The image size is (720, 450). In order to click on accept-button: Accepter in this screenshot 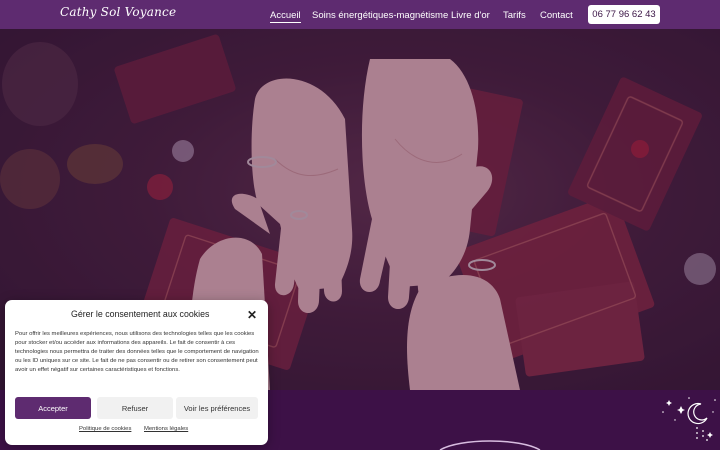, I will do `click(53, 408)`.